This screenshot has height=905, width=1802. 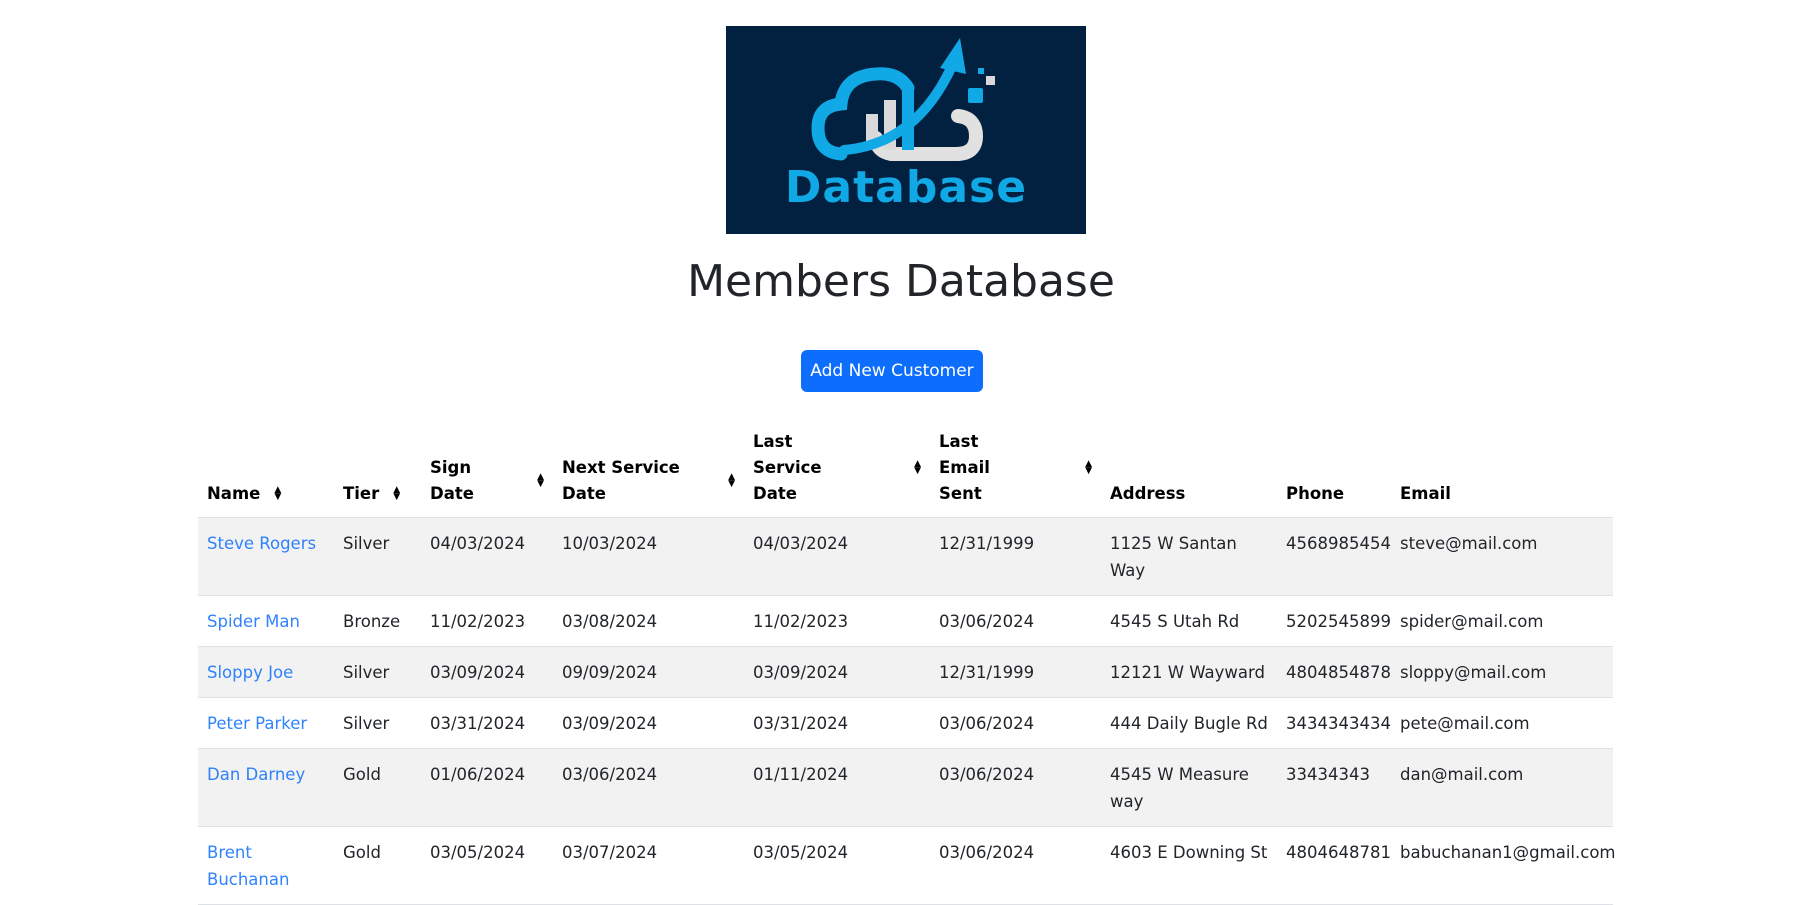 I want to click on database-logo: Database, so click(x=906, y=130).